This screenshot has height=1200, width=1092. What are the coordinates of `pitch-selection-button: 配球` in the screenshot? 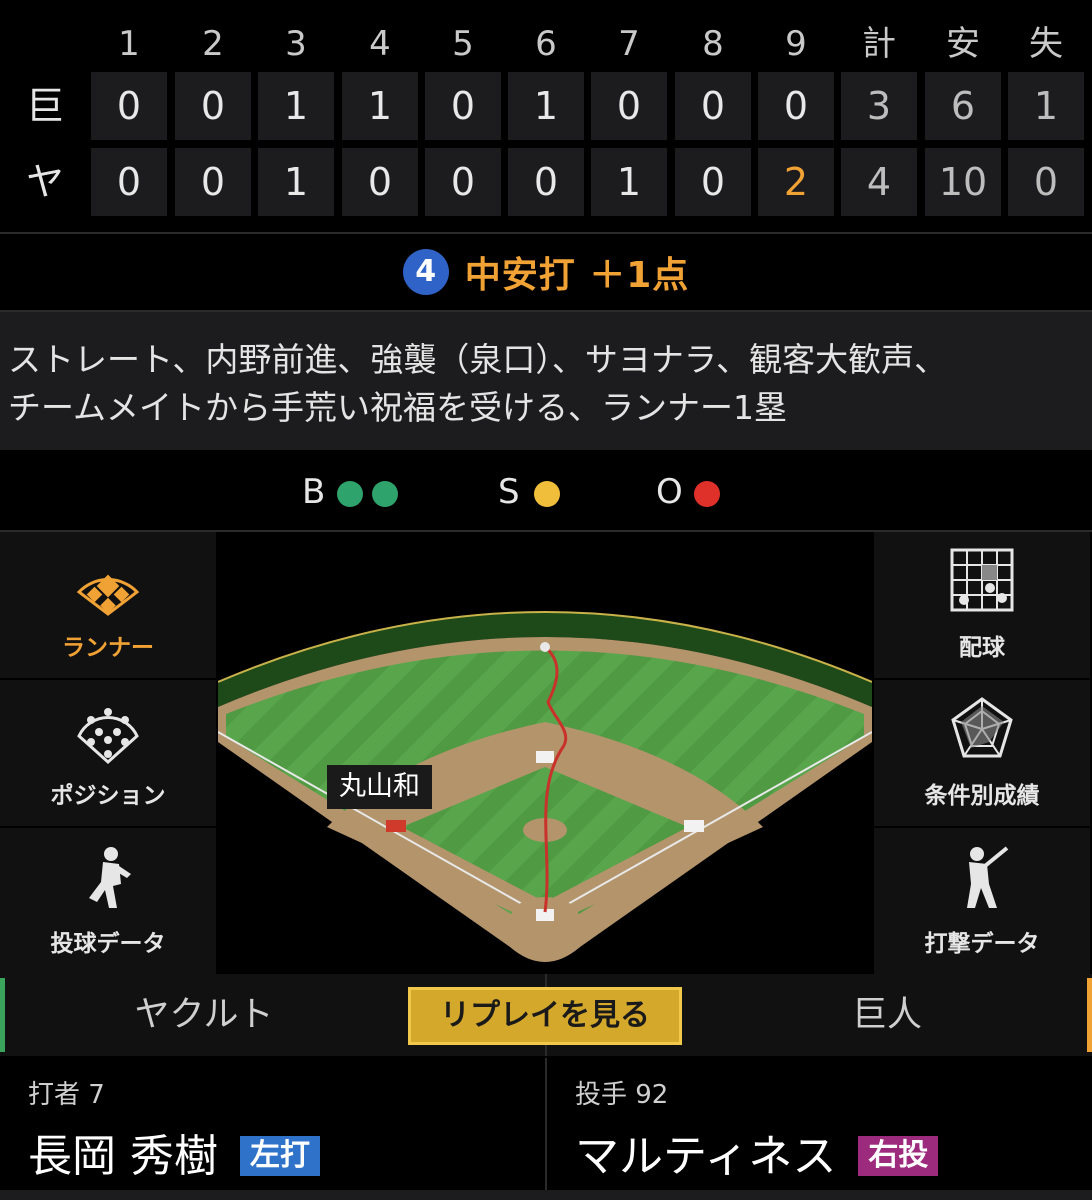 It's located at (982, 605).